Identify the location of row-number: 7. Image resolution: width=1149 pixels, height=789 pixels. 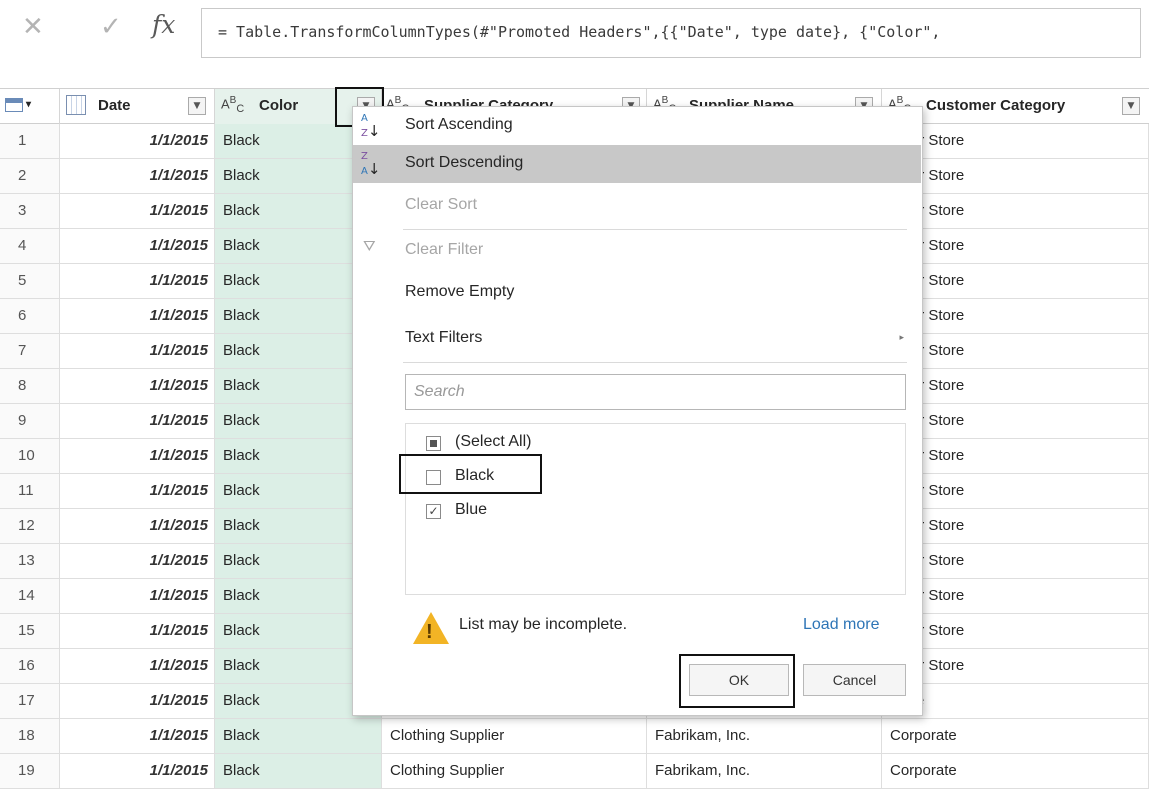
(30, 351).